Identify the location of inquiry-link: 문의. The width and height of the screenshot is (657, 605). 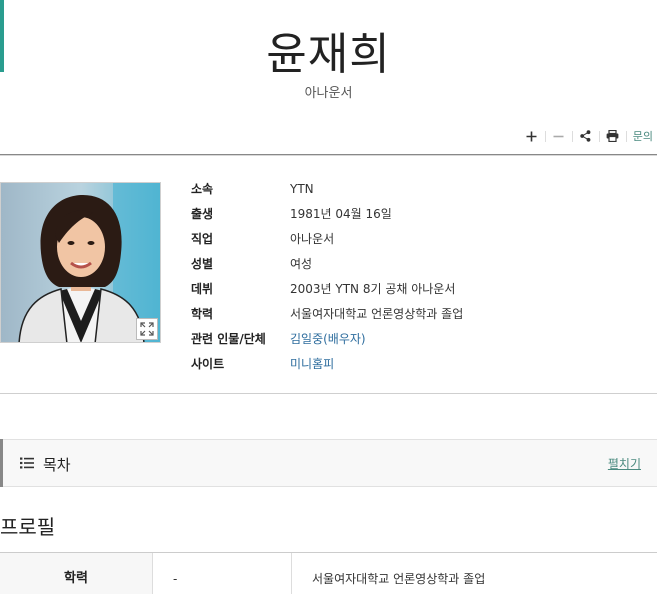
(640, 136).